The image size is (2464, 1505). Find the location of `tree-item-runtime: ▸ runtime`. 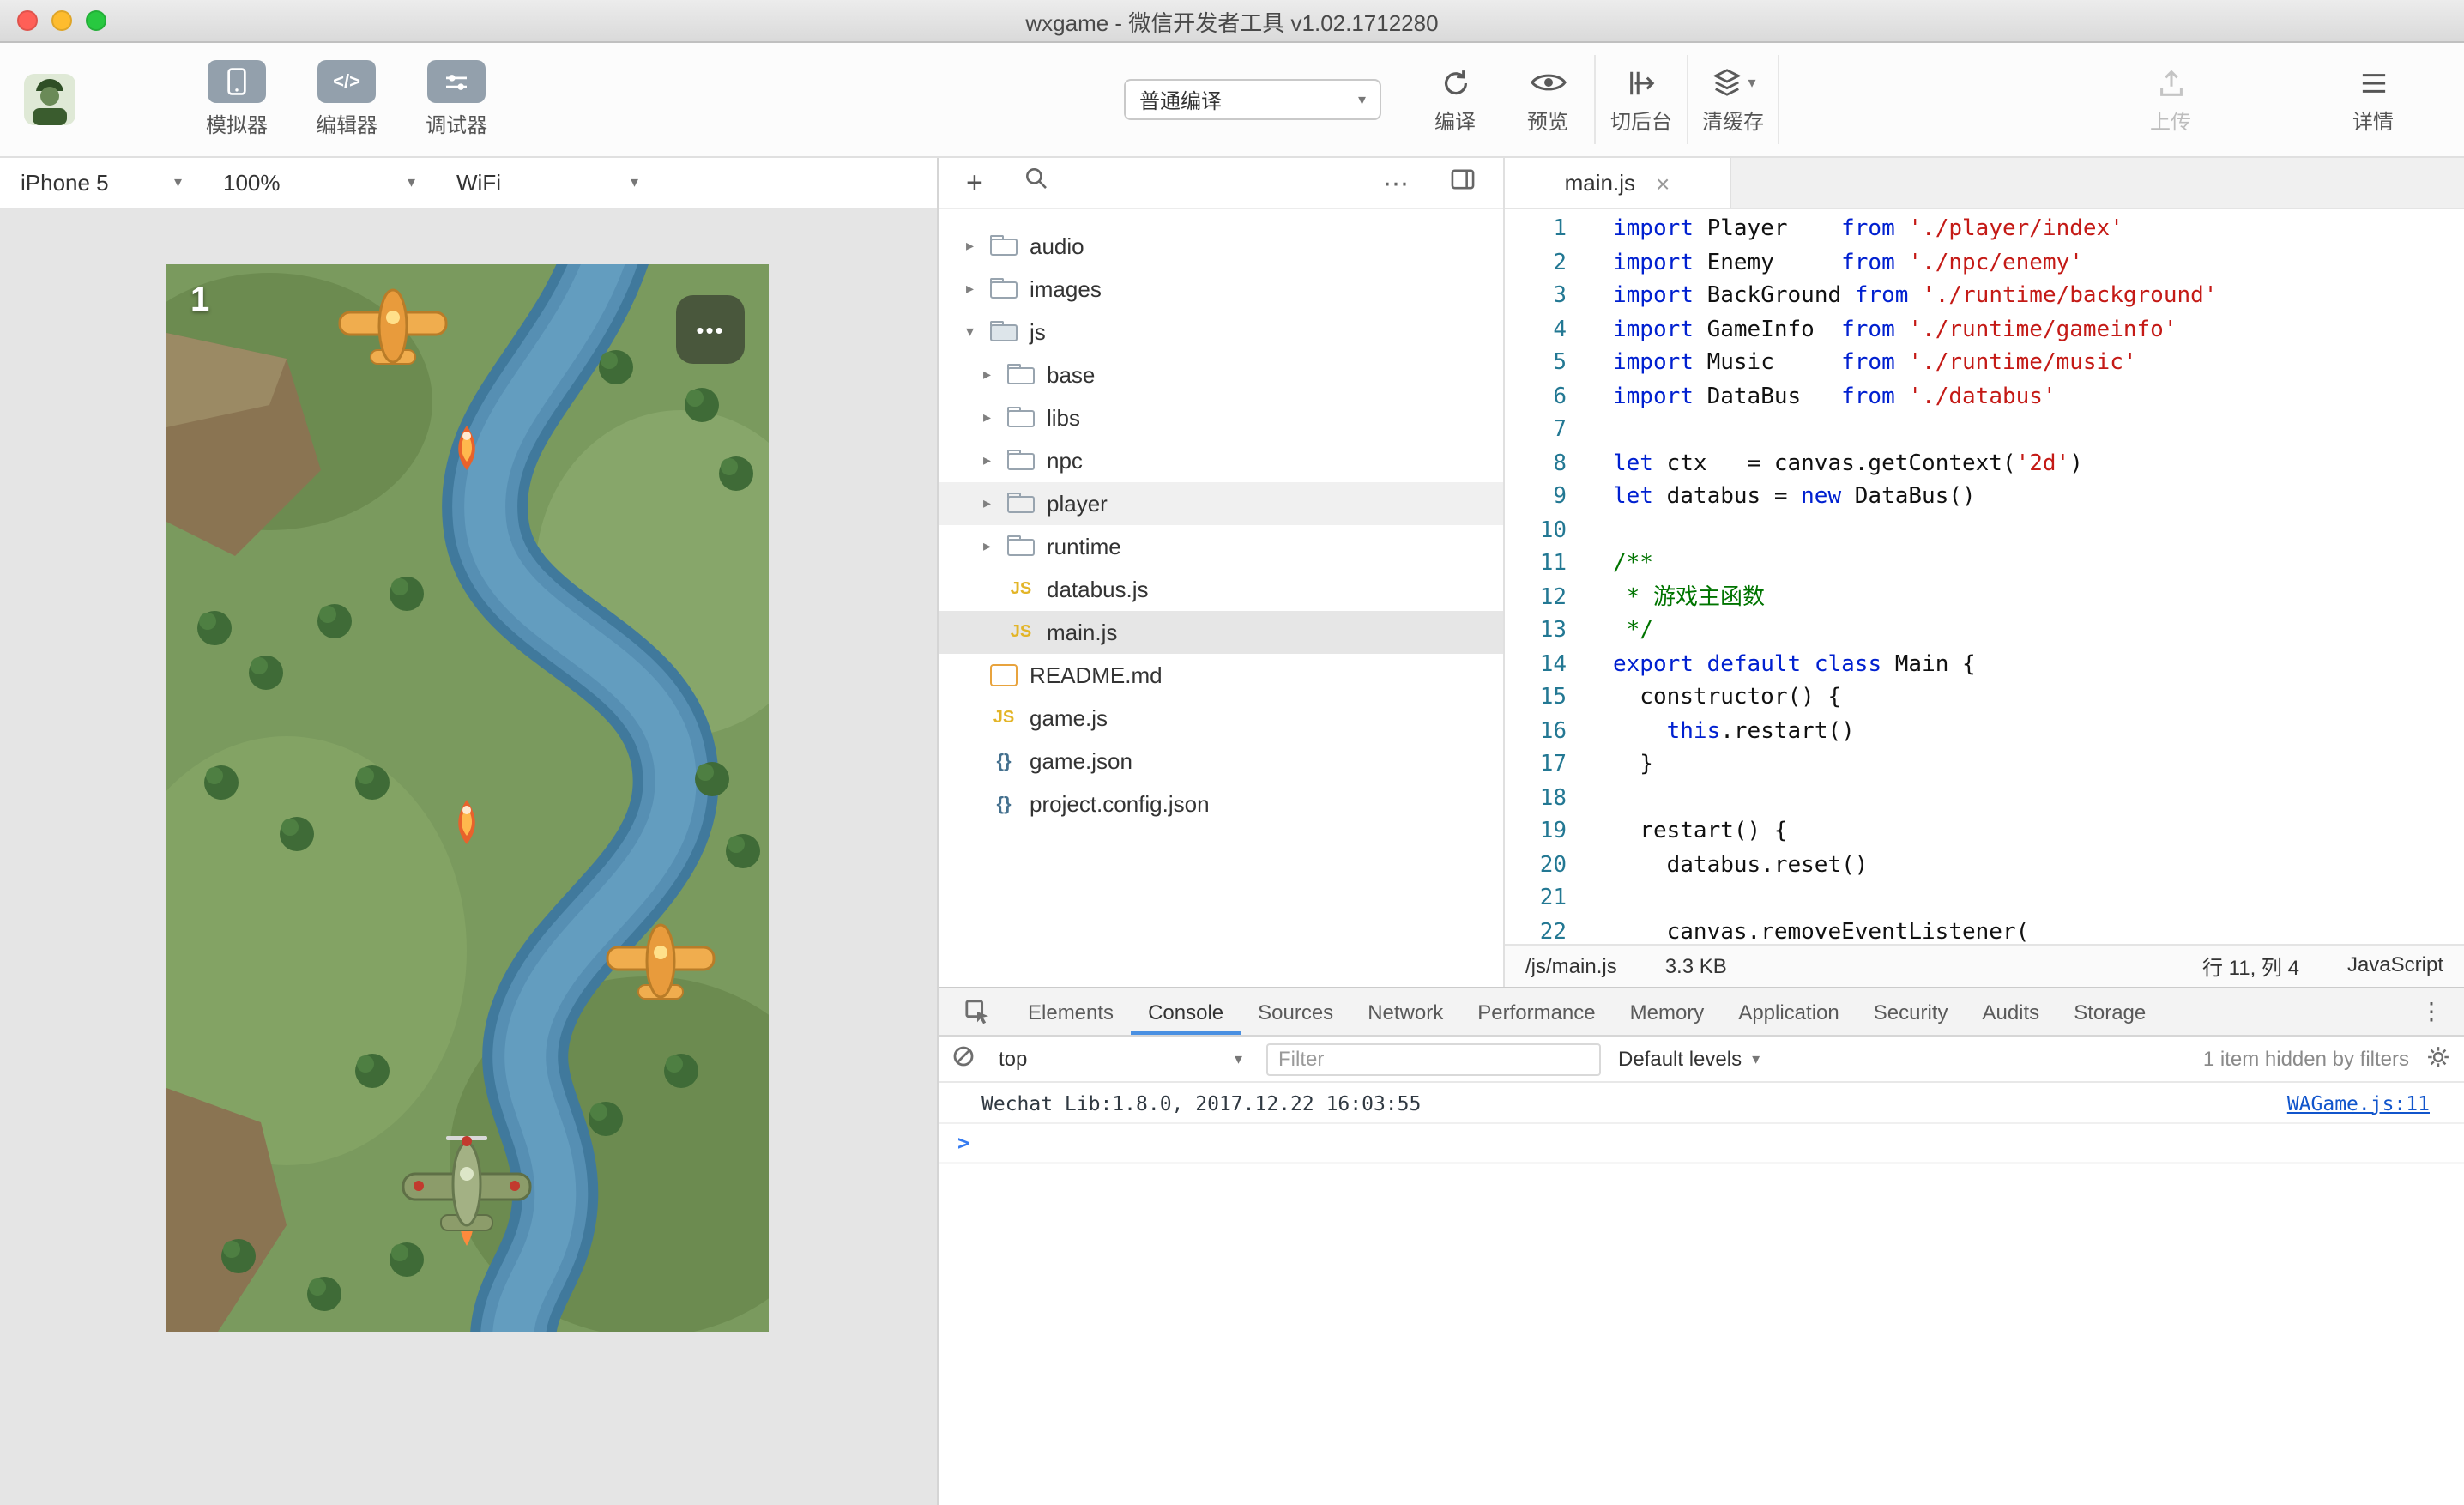

tree-item-runtime: ▸ runtime is located at coordinates (1221, 546).